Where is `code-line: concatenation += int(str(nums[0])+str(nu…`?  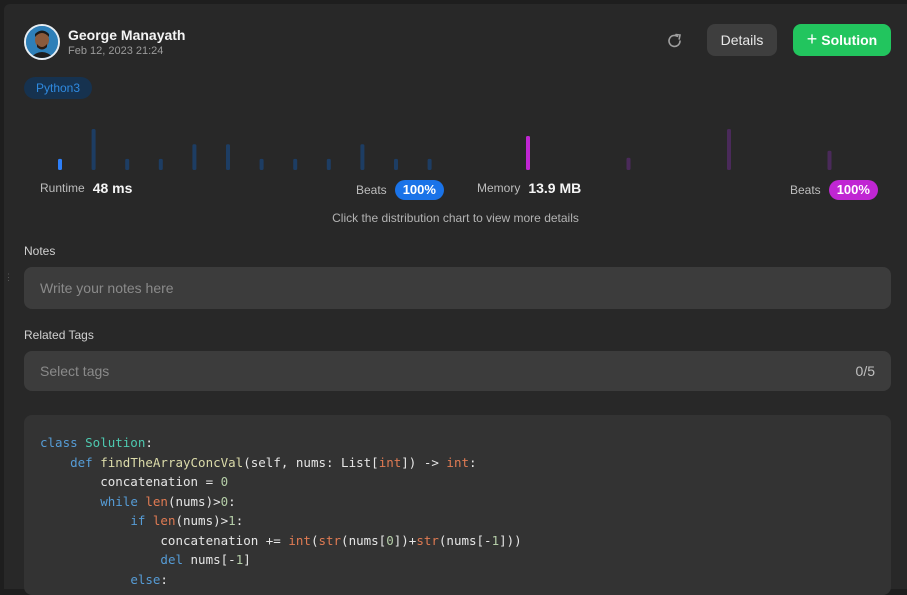
code-line: concatenation += int(str(nums[0])+str(nu… is located at coordinates (281, 540).